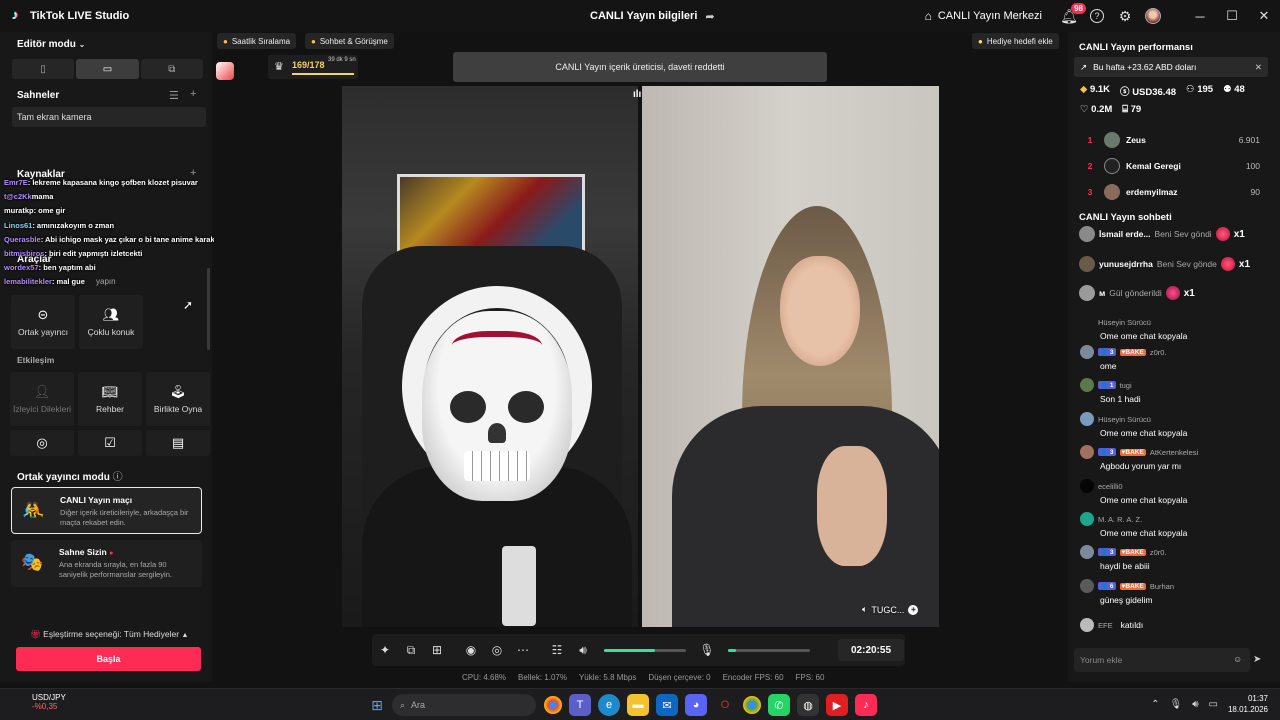 This screenshot has width=1280, height=720. What do you see at coordinates (464, 705) in the screenshot?
I see `taskbar-search: ⌕ Ara` at bounding box center [464, 705].